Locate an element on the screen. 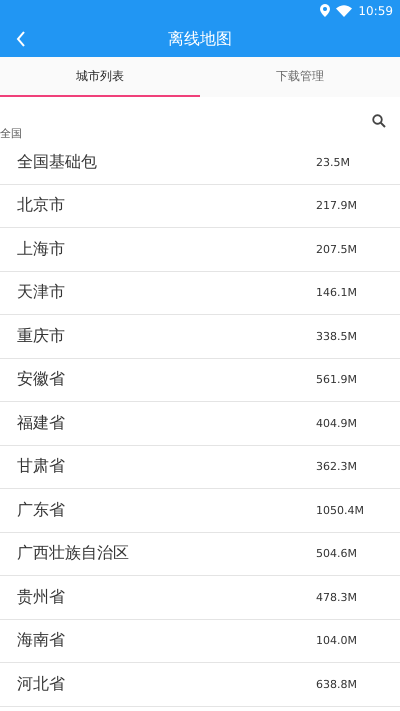 The width and height of the screenshot is (400, 711). city-name: 福建省 is located at coordinates (166, 423).